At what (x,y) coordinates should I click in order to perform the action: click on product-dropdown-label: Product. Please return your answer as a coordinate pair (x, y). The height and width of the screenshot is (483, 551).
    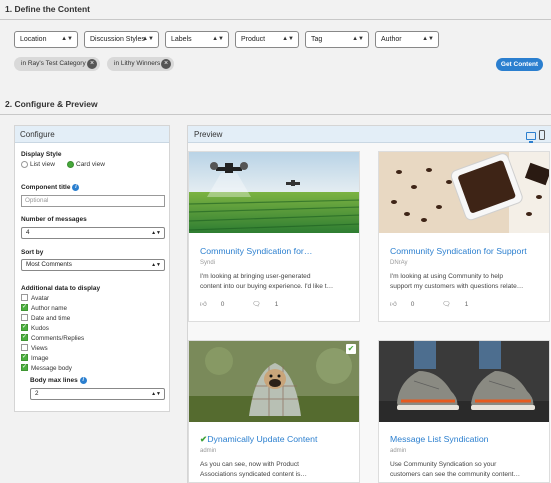
    Looking at the image, I should click on (253, 39).